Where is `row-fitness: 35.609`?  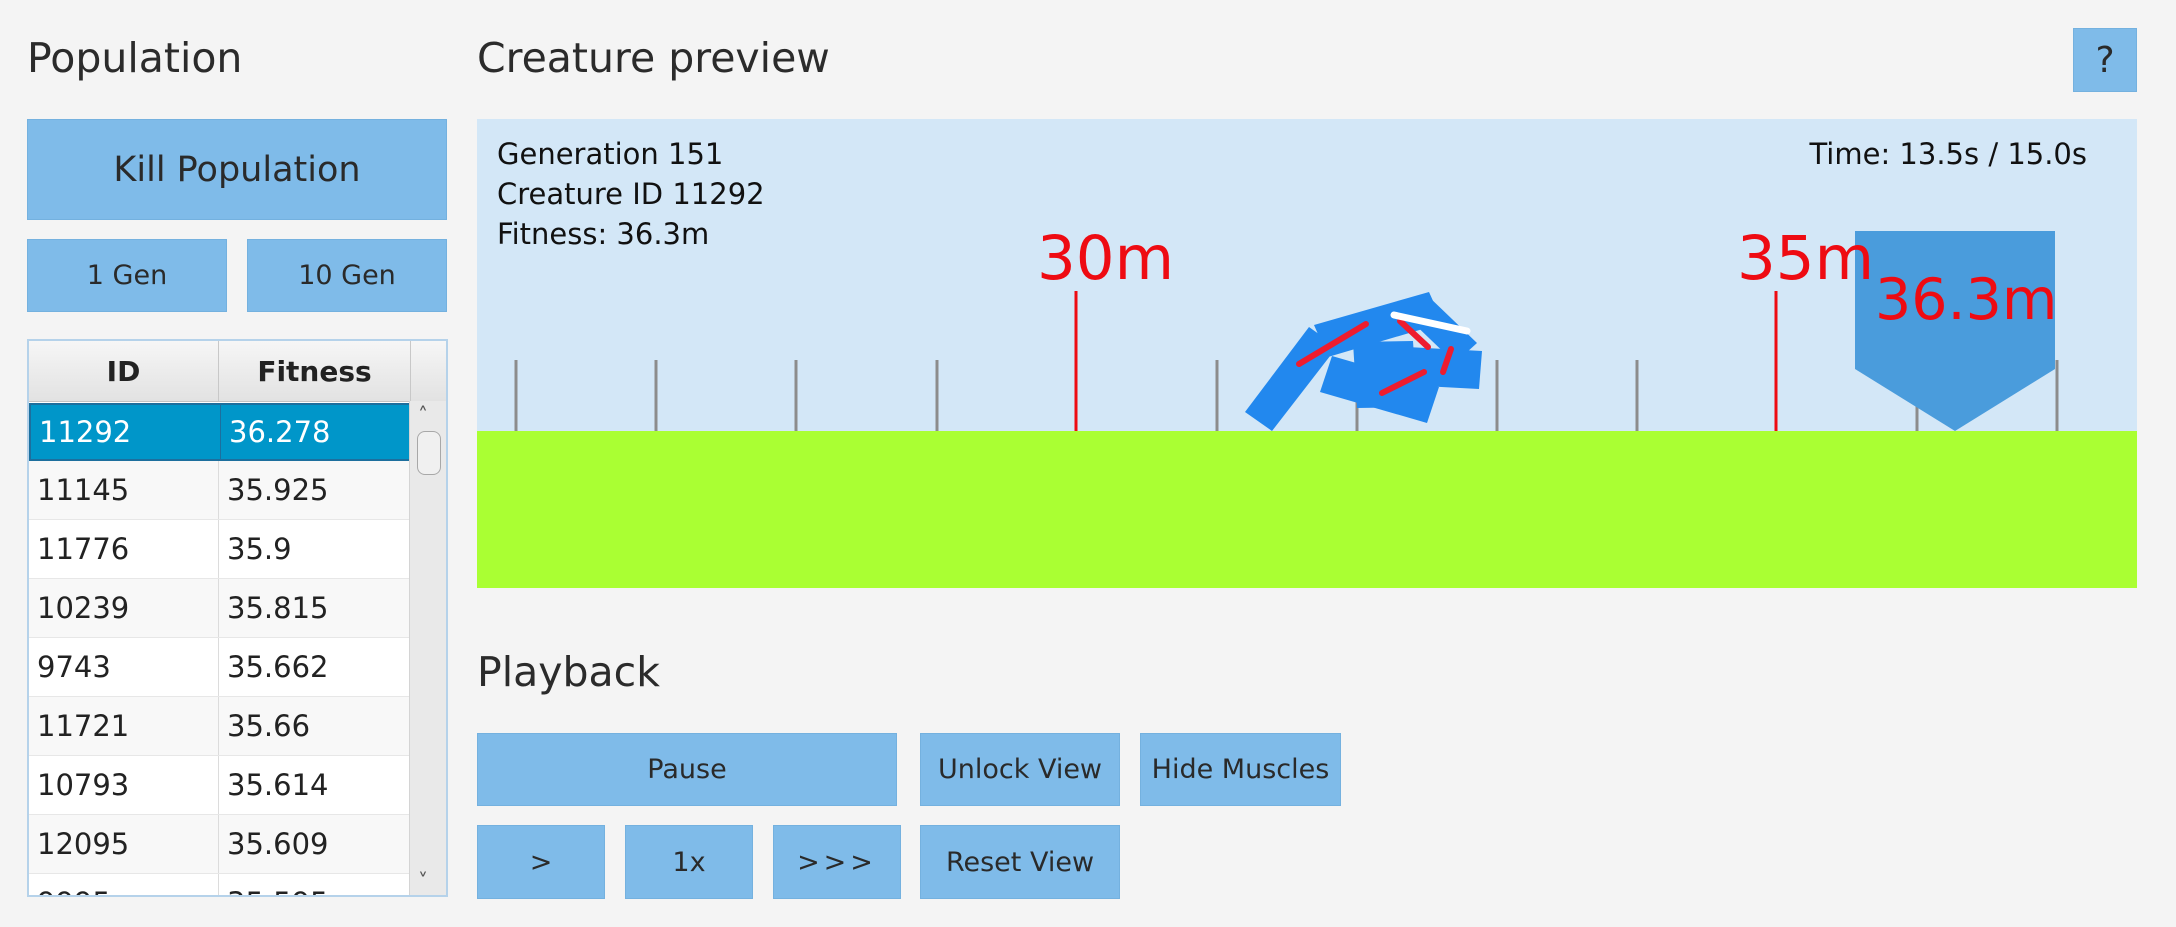 row-fitness: 35.609 is located at coordinates (278, 844).